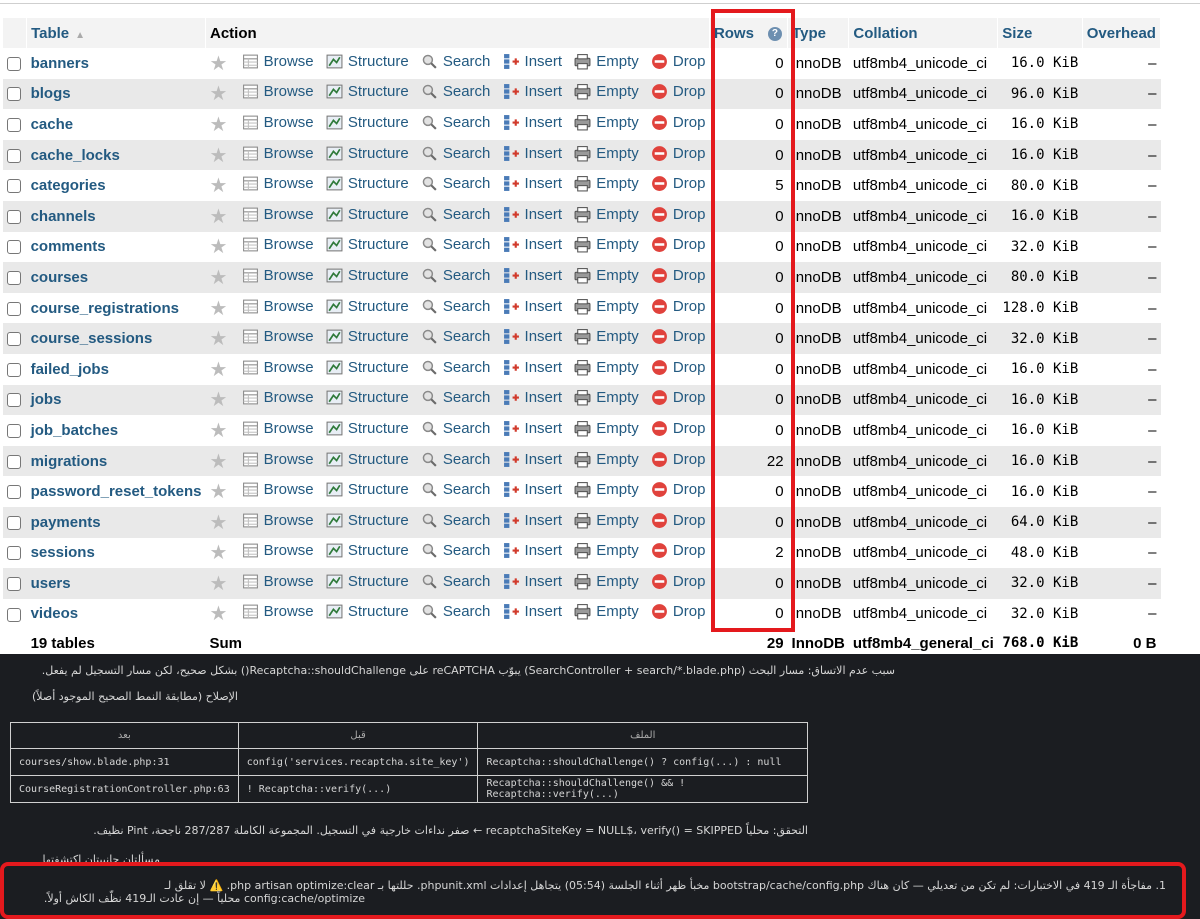  Describe the element at coordinates (63, 552) in the screenshot. I see `table-name-link: sessions` at that location.